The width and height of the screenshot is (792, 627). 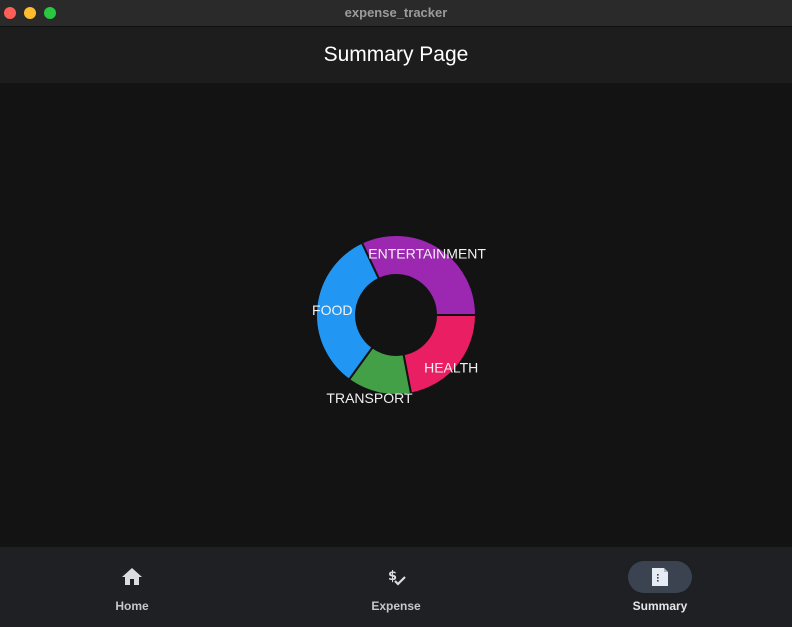 I want to click on bottom-navigation-bar: Home $ Expense Summary, so click(x=396, y=587).